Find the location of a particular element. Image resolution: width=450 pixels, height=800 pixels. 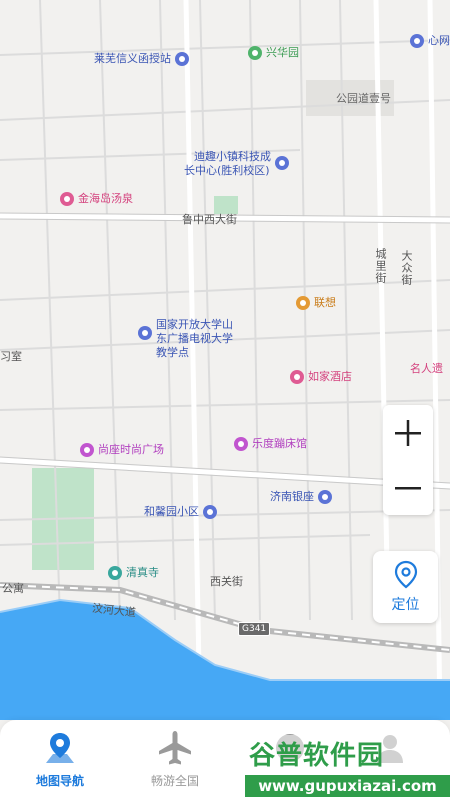

tab-label: 地图导航 is located at coordinates (59, 781).